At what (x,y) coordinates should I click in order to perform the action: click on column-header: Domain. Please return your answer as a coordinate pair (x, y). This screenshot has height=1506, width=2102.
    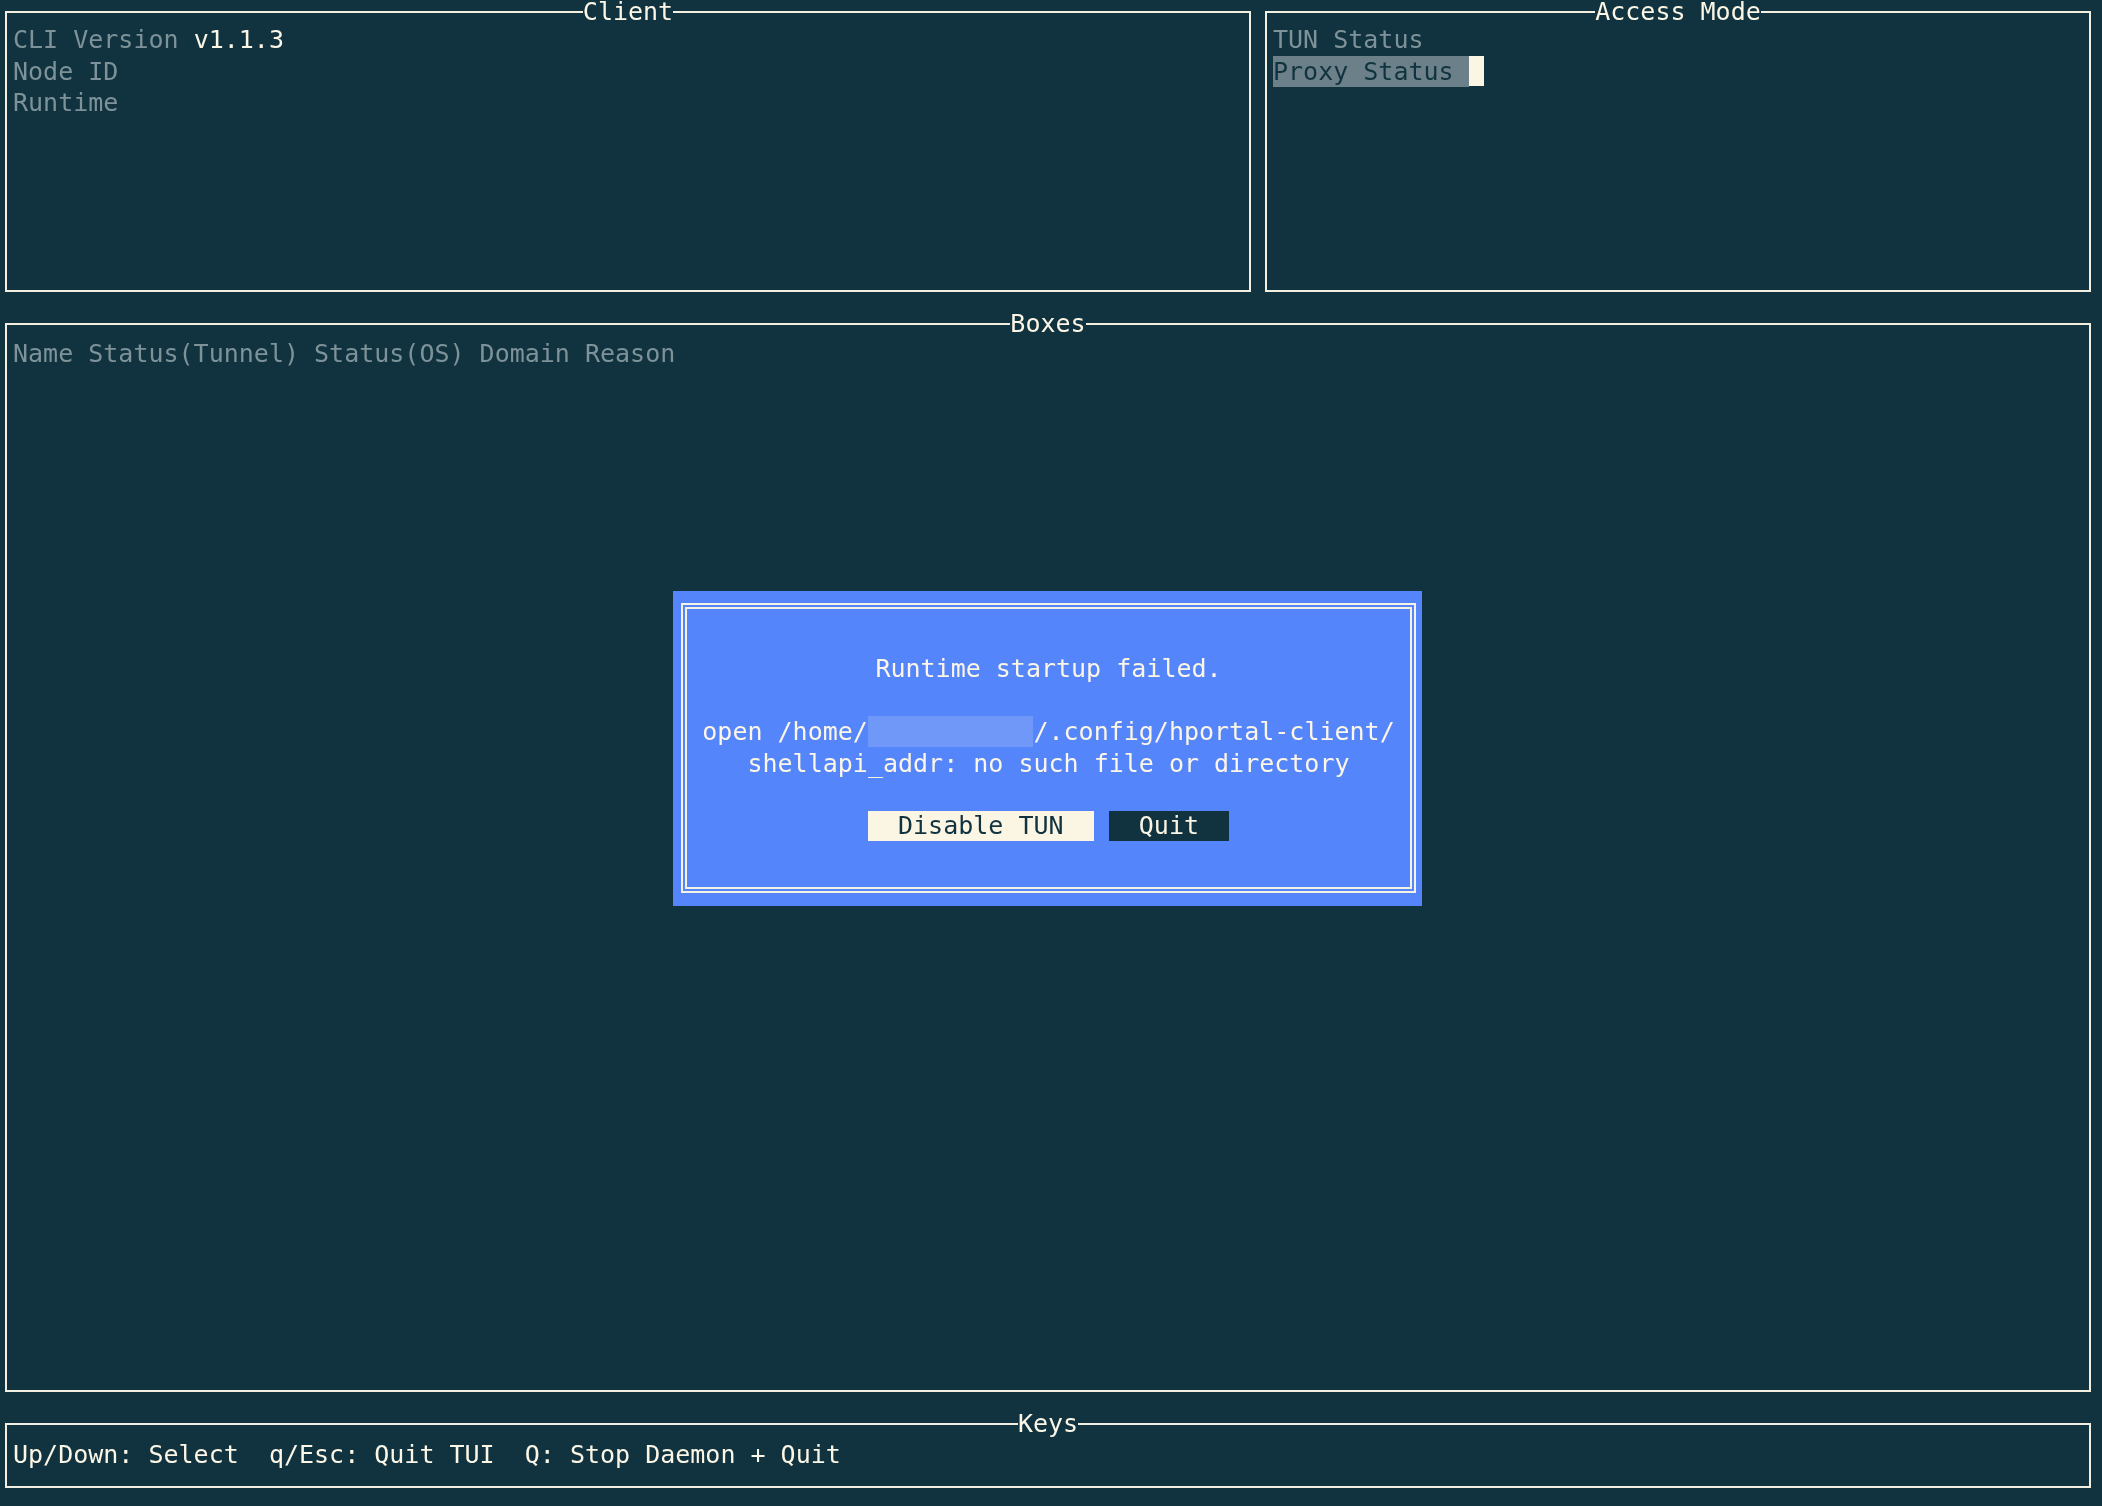
    Looking at the image, I should click on (524, 354).